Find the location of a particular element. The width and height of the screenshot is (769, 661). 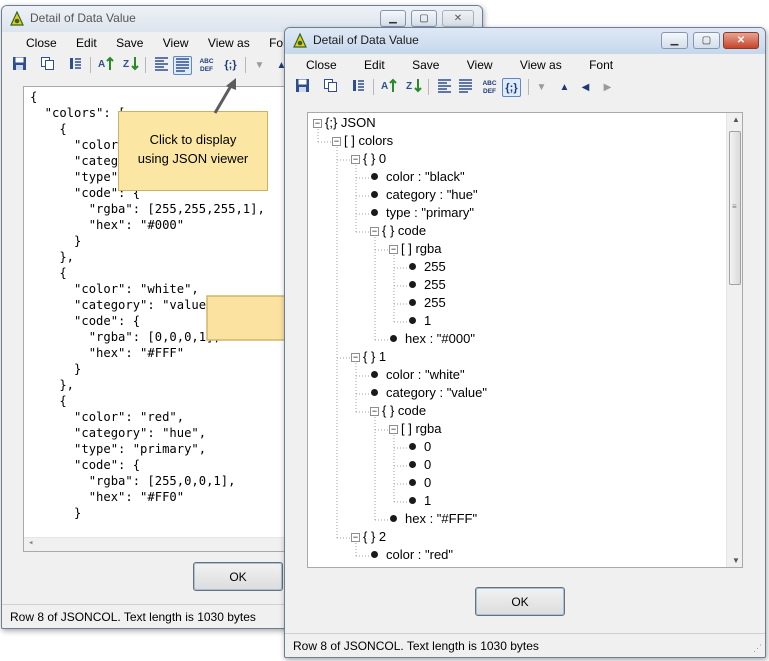

svg-text: A is located at coordinates (384, 86).